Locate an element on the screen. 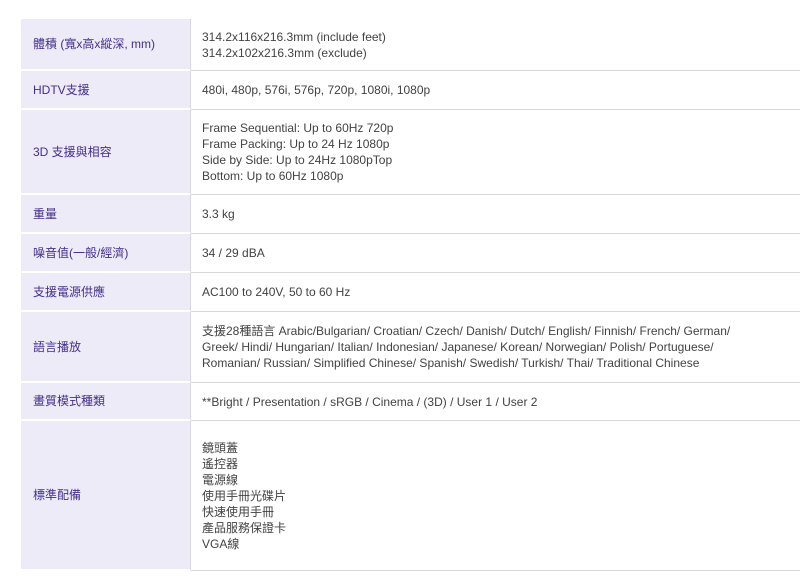 The width and height of the screenshot is (800, 580). spec-label: 3D 支援與相容 is located at coordinates (106, 152).